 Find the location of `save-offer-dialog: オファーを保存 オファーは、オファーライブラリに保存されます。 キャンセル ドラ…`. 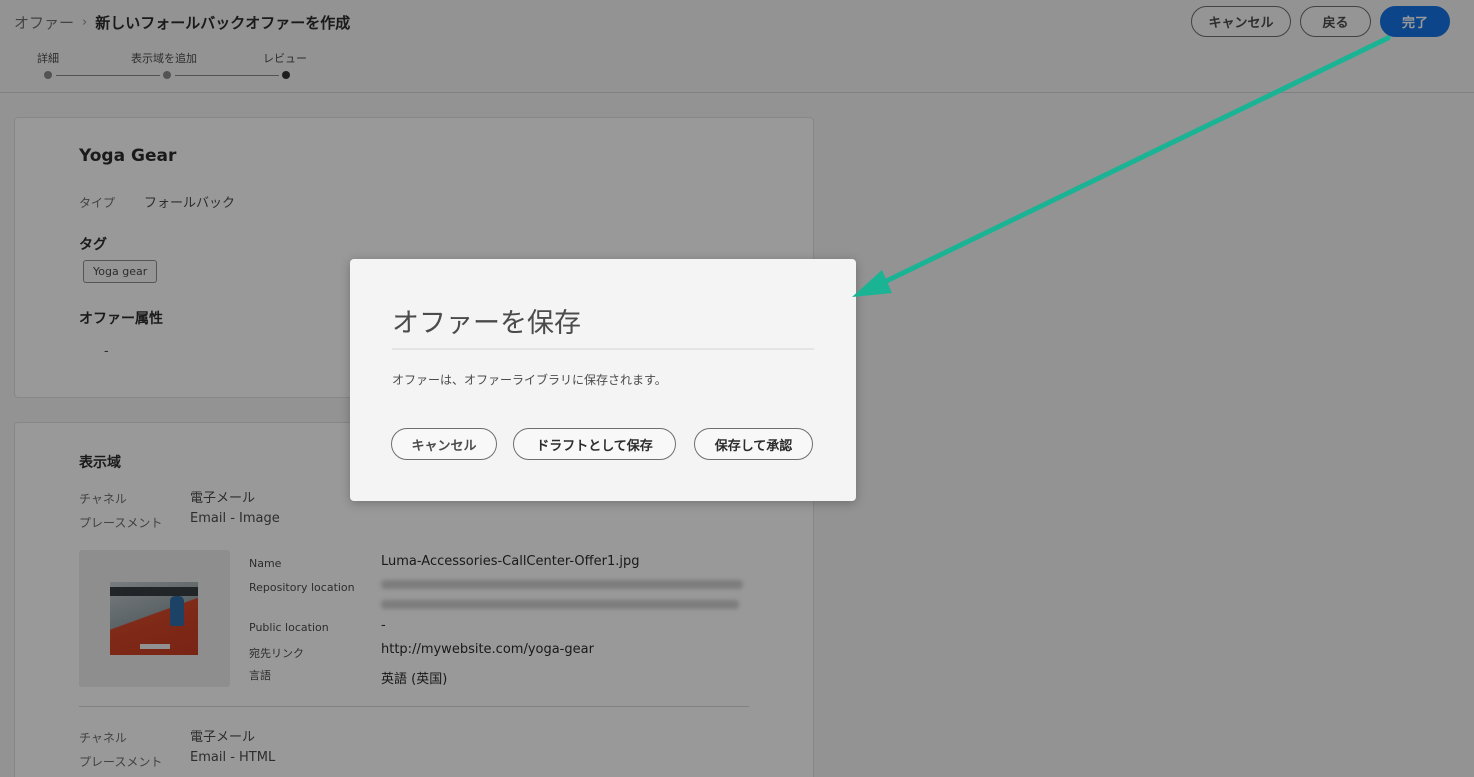

save-offer-dialog: オファーを保存 オファーは、オファーライブラリに保存されます。 キャンセル ドラ… is located at coordinates (603, 380).